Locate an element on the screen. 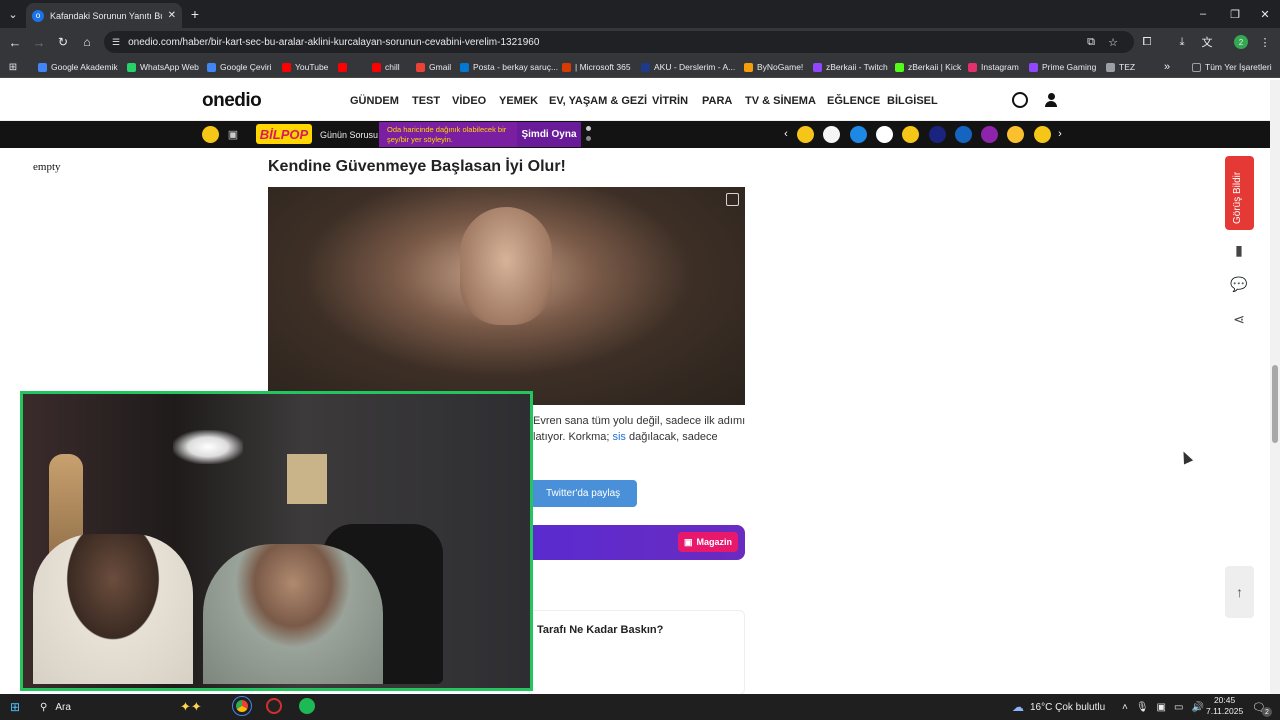 The image size is (1280, 720). tray-chevron-icon: ˄ is located at coordinates (1125, 707).